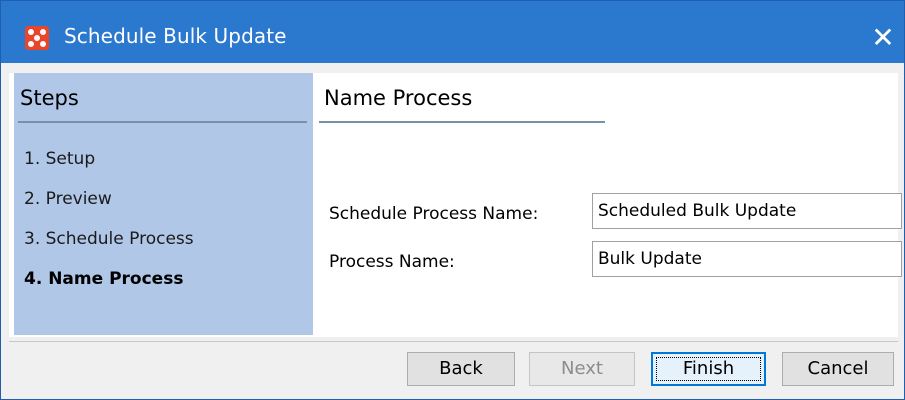 This screenshot has width=905, height=400. Describe the element at coordinates (453, 341) in the screenshot. I see `footer-divider` at that location.